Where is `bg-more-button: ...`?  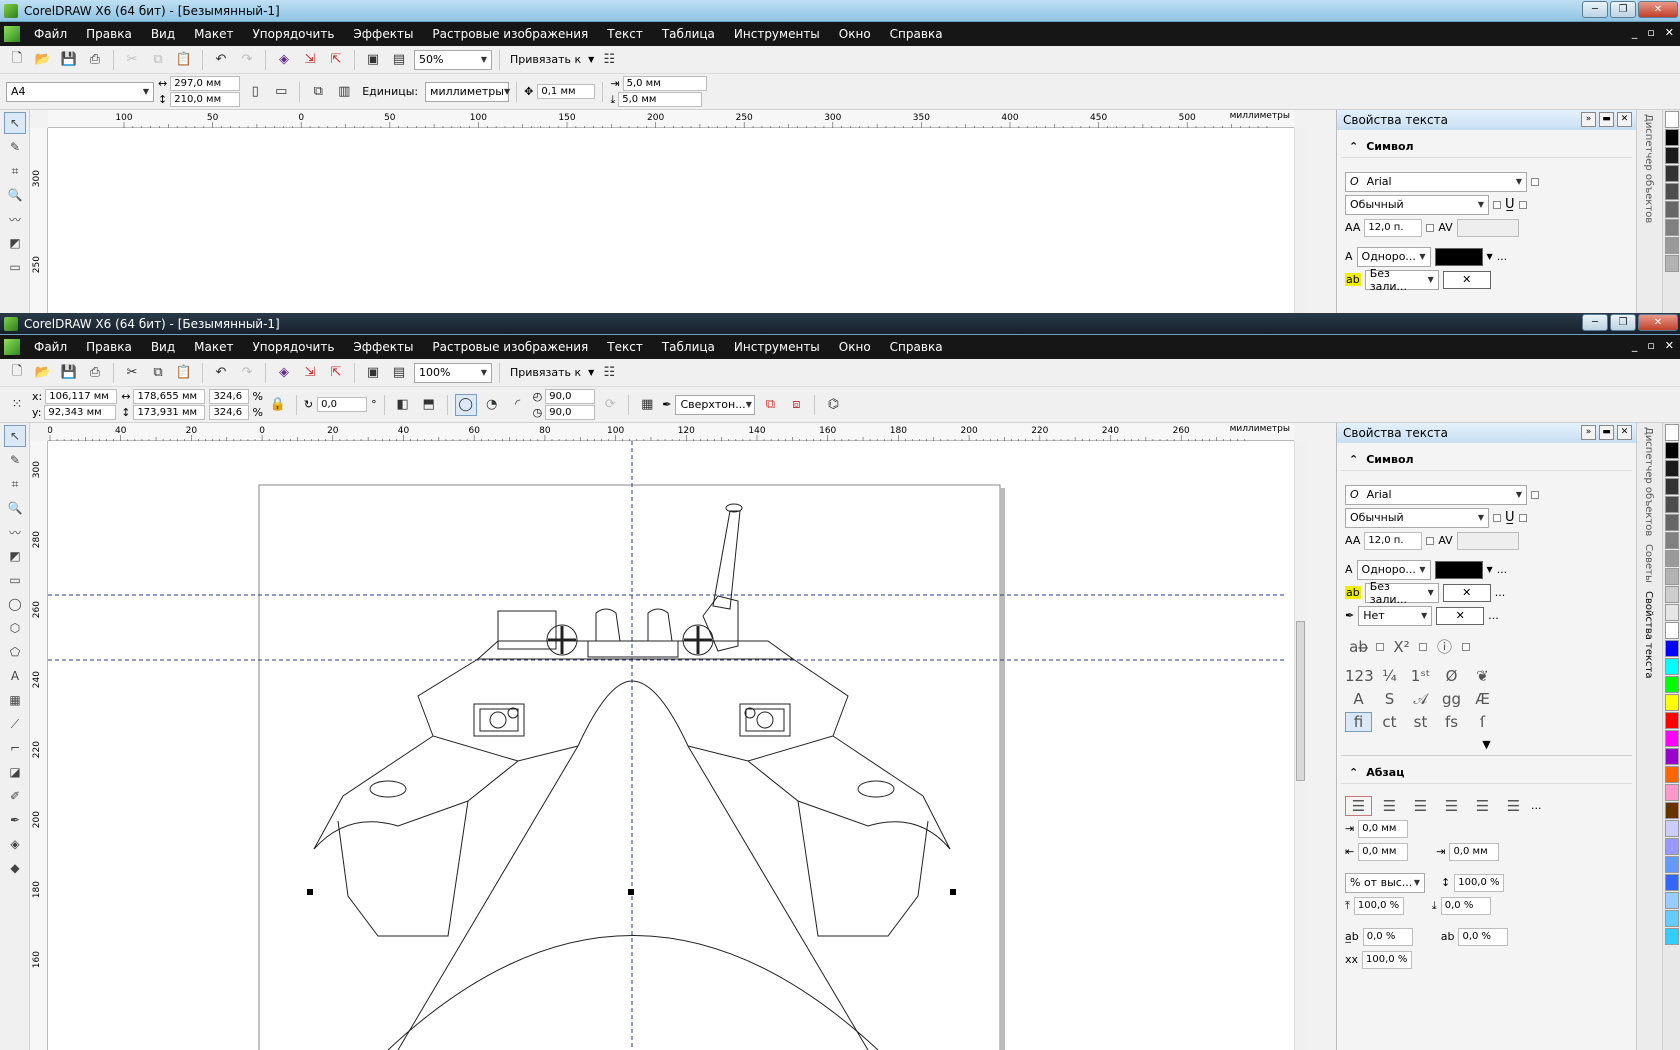 bg-more-button: ... is located at coordinates (1500, 592).